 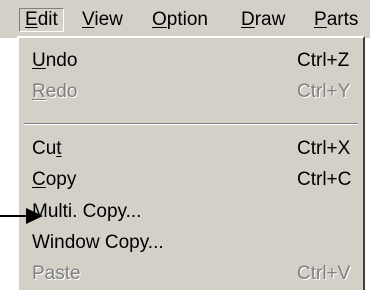 I want to click on menu-draw-mnemonic: D, so click(x=248, y=19).